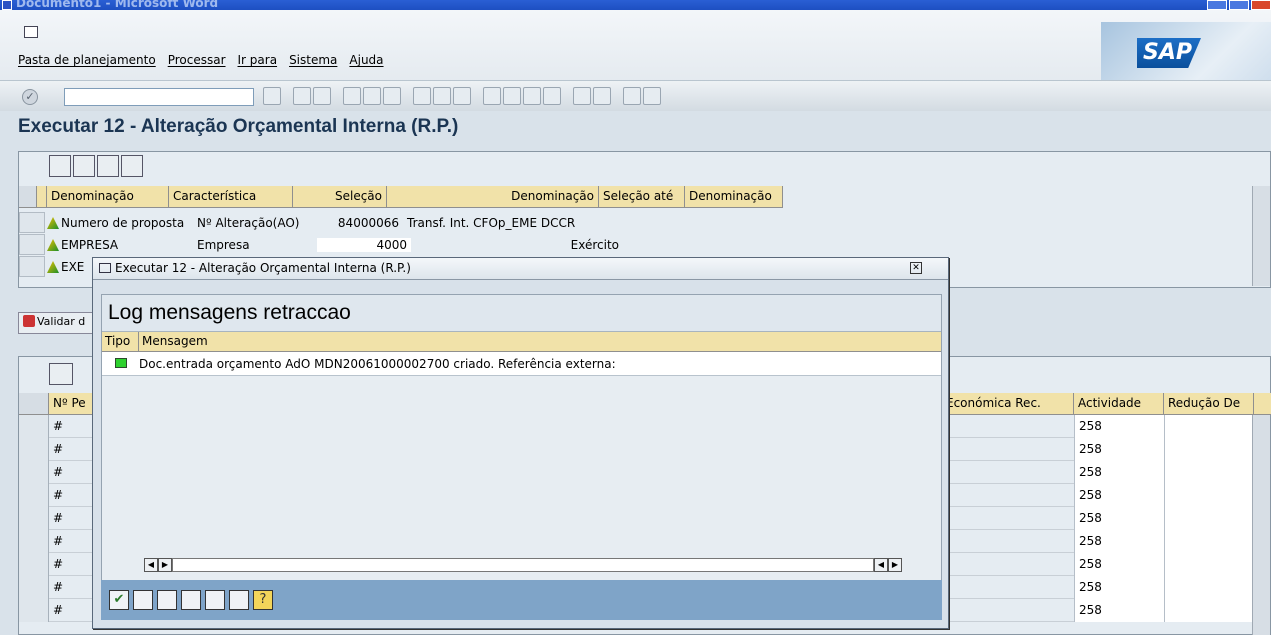  What do you see at coordinates (119, 600) in the screenshot?
I see `continue-check-icon: ✔` at bounding box center [119, 600].